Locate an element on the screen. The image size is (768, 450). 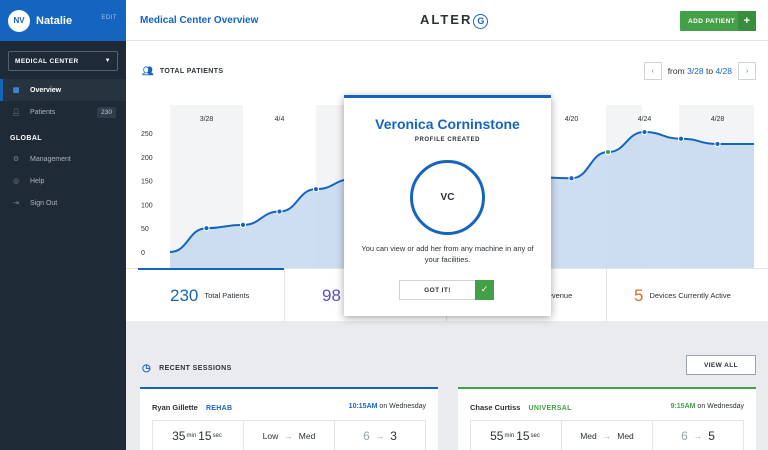
session-type: REHAB is located at coordinates (219, 408).